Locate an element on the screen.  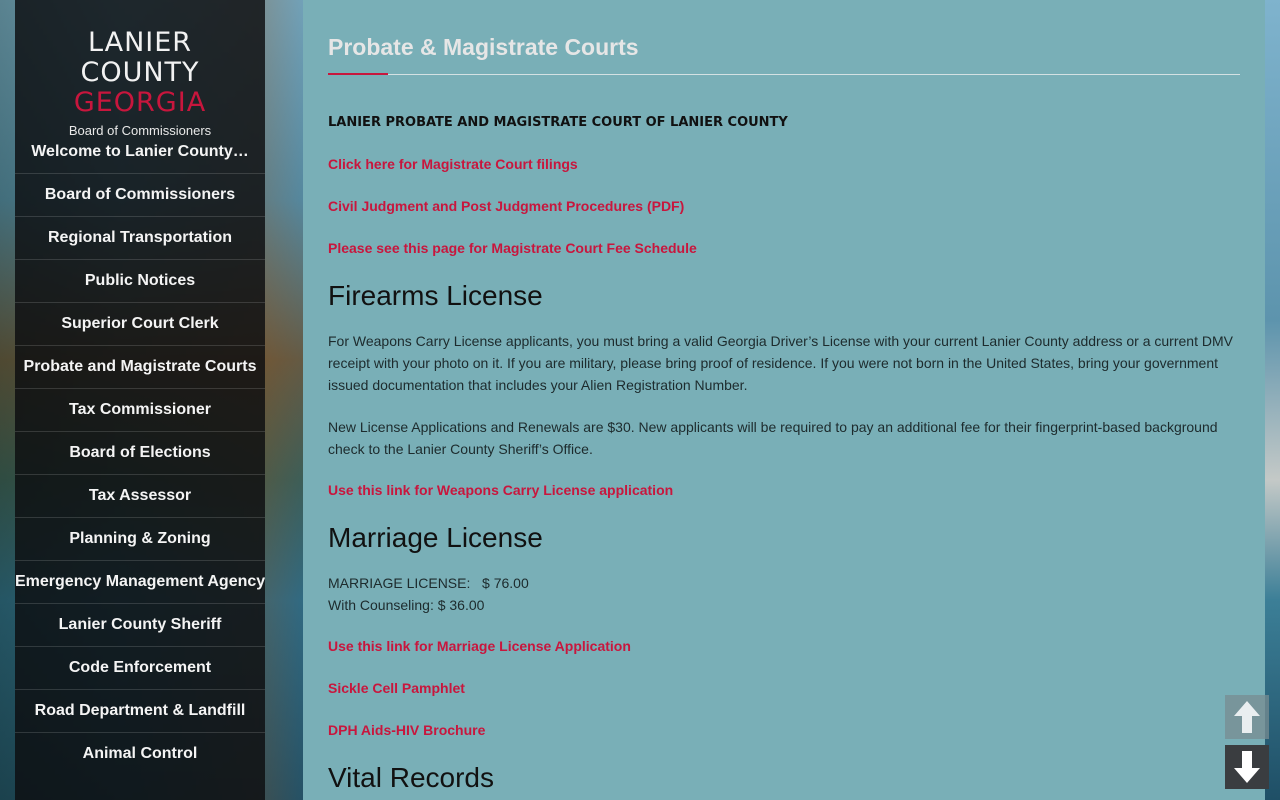
scroll-up-button is located at coordinates (1247, 717).